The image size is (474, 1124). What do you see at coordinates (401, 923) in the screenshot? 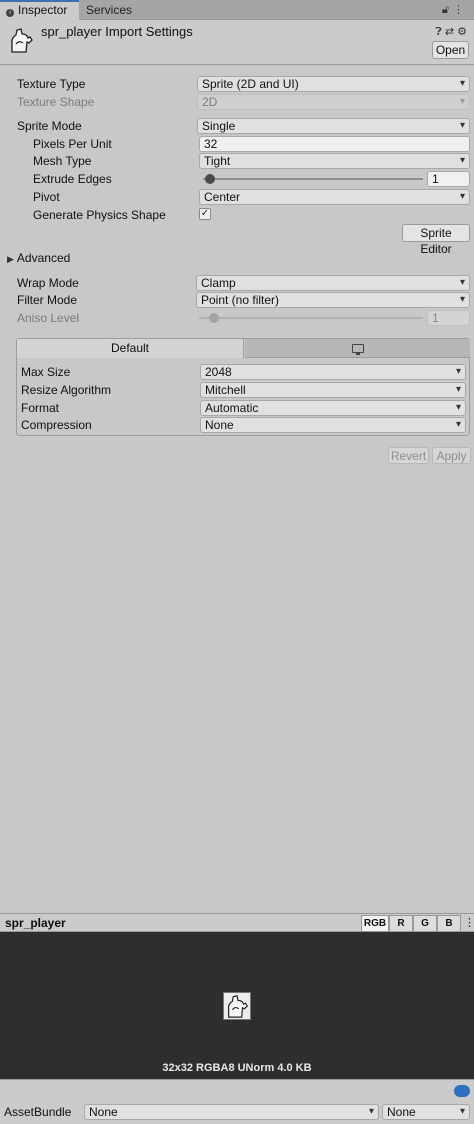
I see `channel-r-button: R` at bounding box center [401, 923].